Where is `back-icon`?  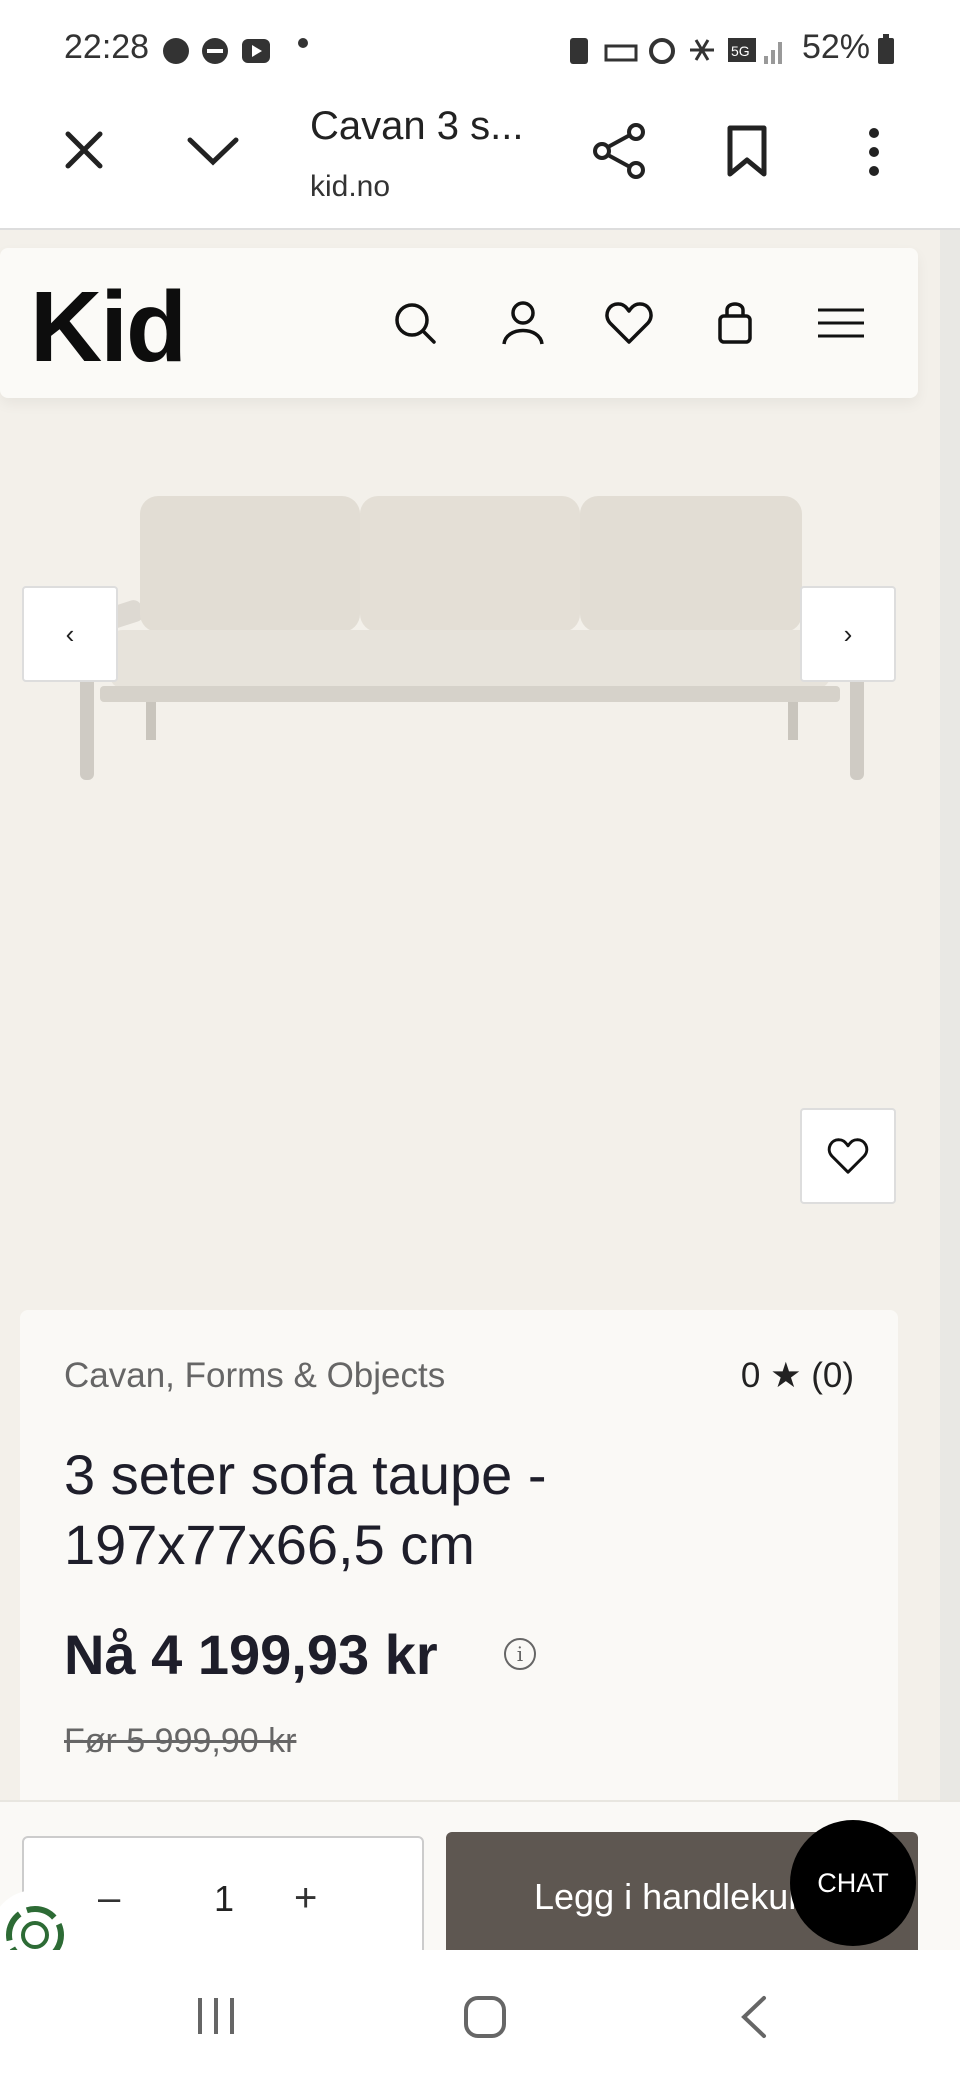 back-icon is located at coordinates (753, 2017).